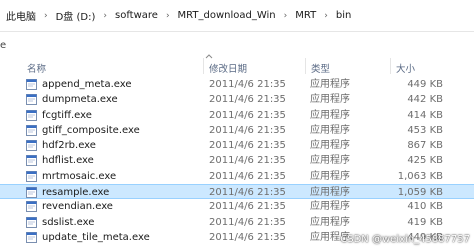 This screenshot has height=250, width=474. I want to click on file-row: hdflist.exe 2011/4/6 21:35 应用程序 425 KB, so click(237, 160).